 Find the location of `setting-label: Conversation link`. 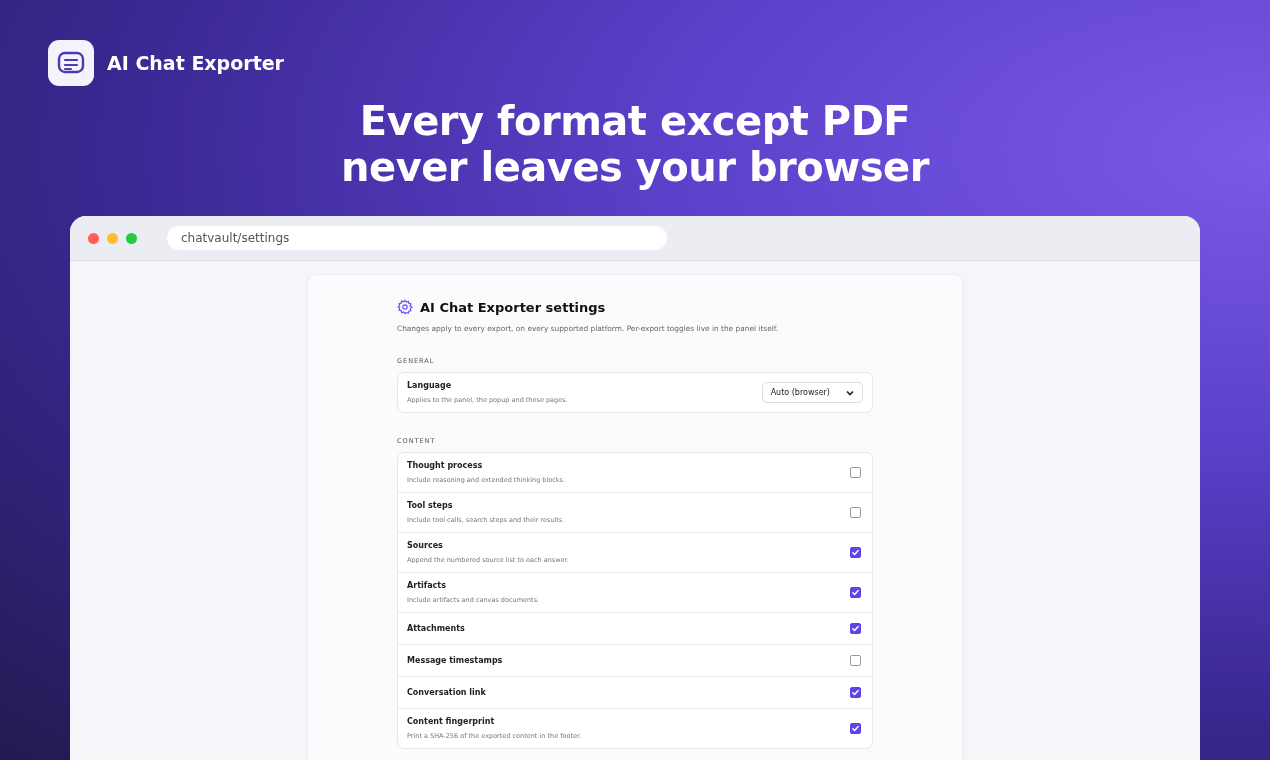

setting-label: Conversation link is located at coordinates (446, 692).